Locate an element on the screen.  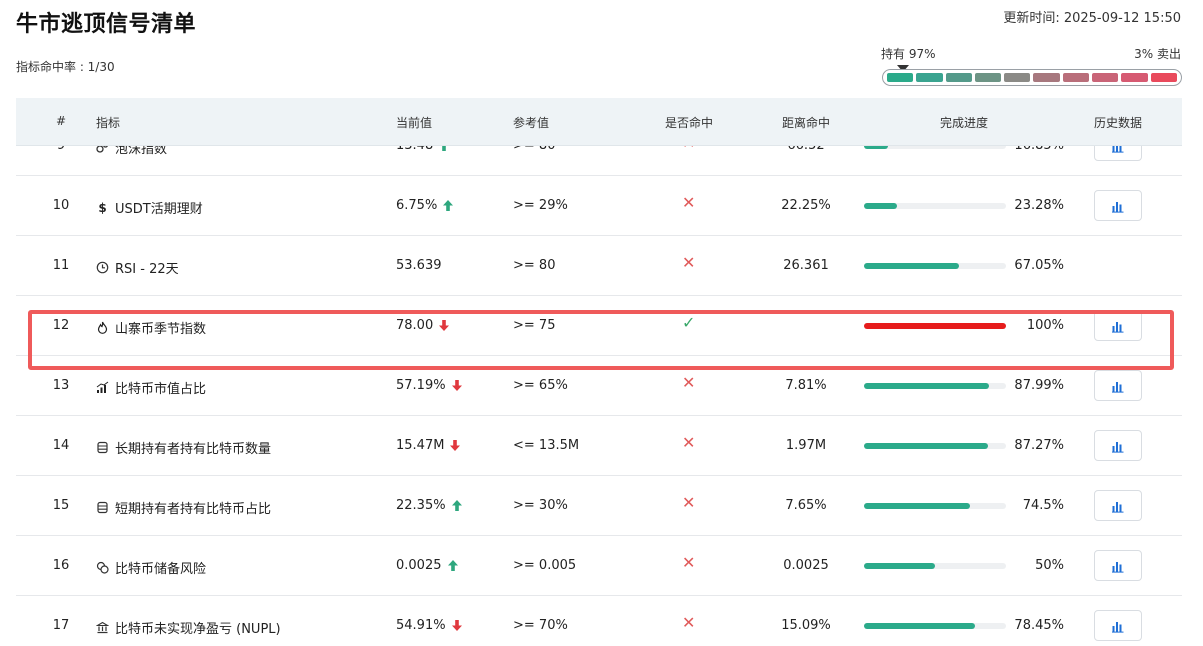
gauge-hold-label: 持有 97% is located at coordinates (908, 54).